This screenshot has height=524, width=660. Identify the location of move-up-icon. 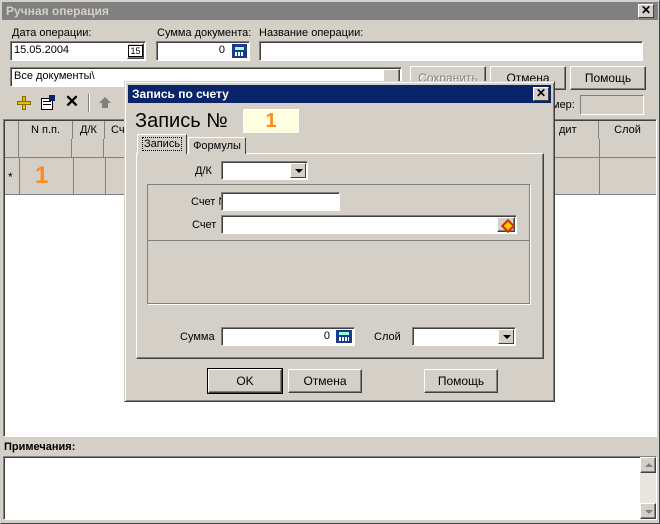
(105, 103).